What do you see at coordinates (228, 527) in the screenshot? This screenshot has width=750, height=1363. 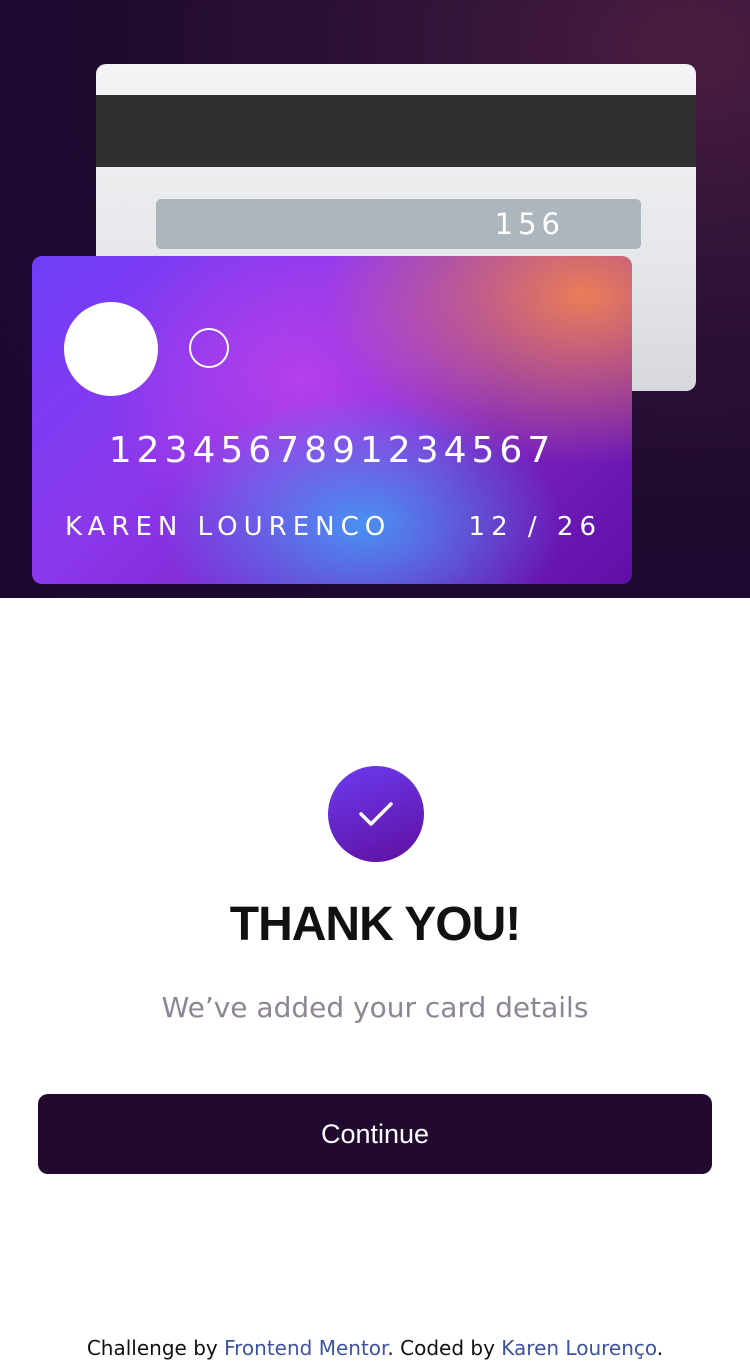 I see `cardholder-name: KAREN LOURENCO` at bounding box center [228, 527].